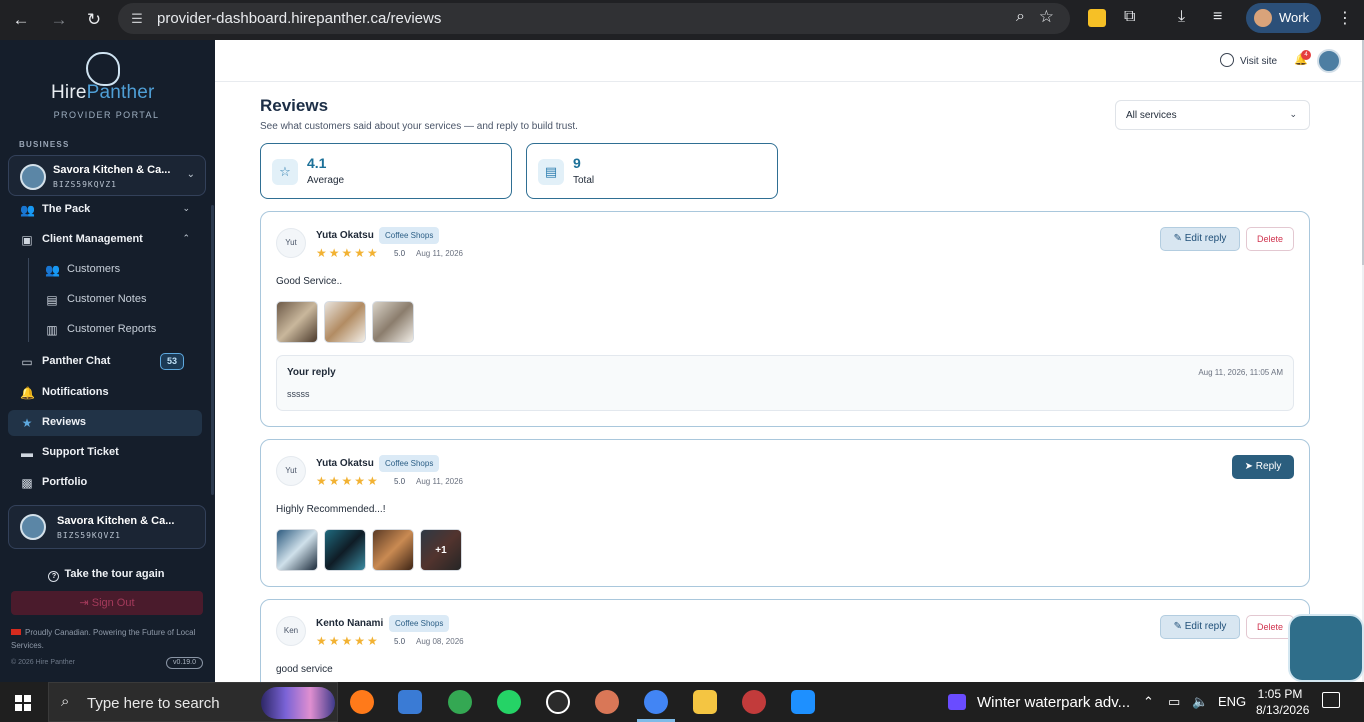 This screenshot has height=722, width=1364. I want to click on language-indicator: ENG, so click(1232, 701).